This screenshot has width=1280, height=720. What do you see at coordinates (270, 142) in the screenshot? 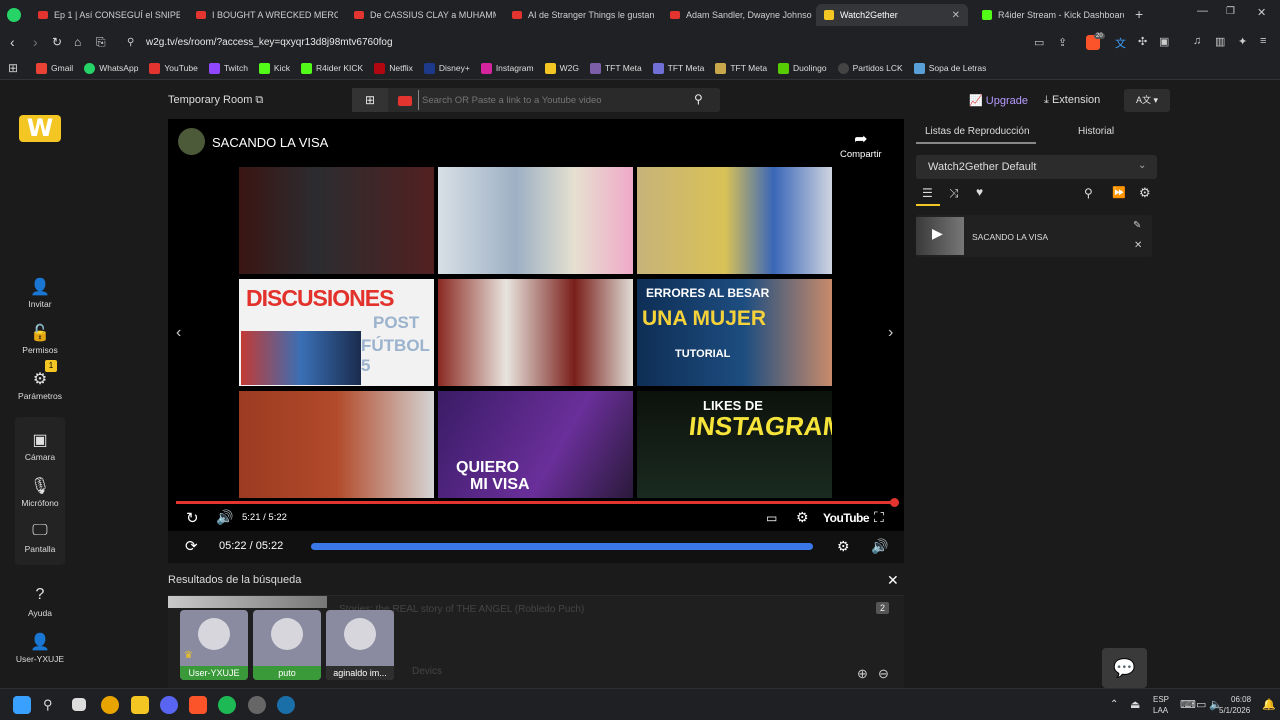
I see `video-title: SACANDO LA VISA` at bounding box center [270, 142].